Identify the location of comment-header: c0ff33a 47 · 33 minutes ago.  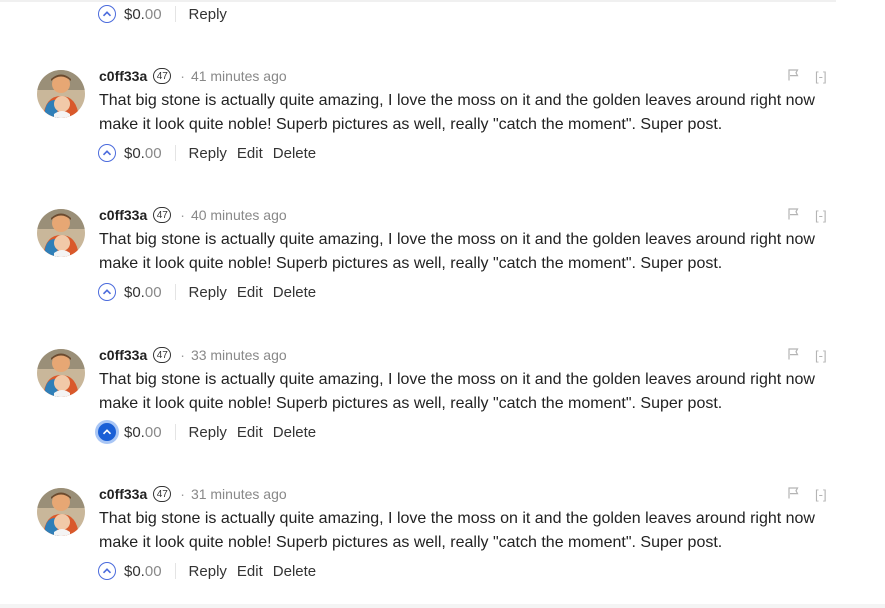
(193, 355).